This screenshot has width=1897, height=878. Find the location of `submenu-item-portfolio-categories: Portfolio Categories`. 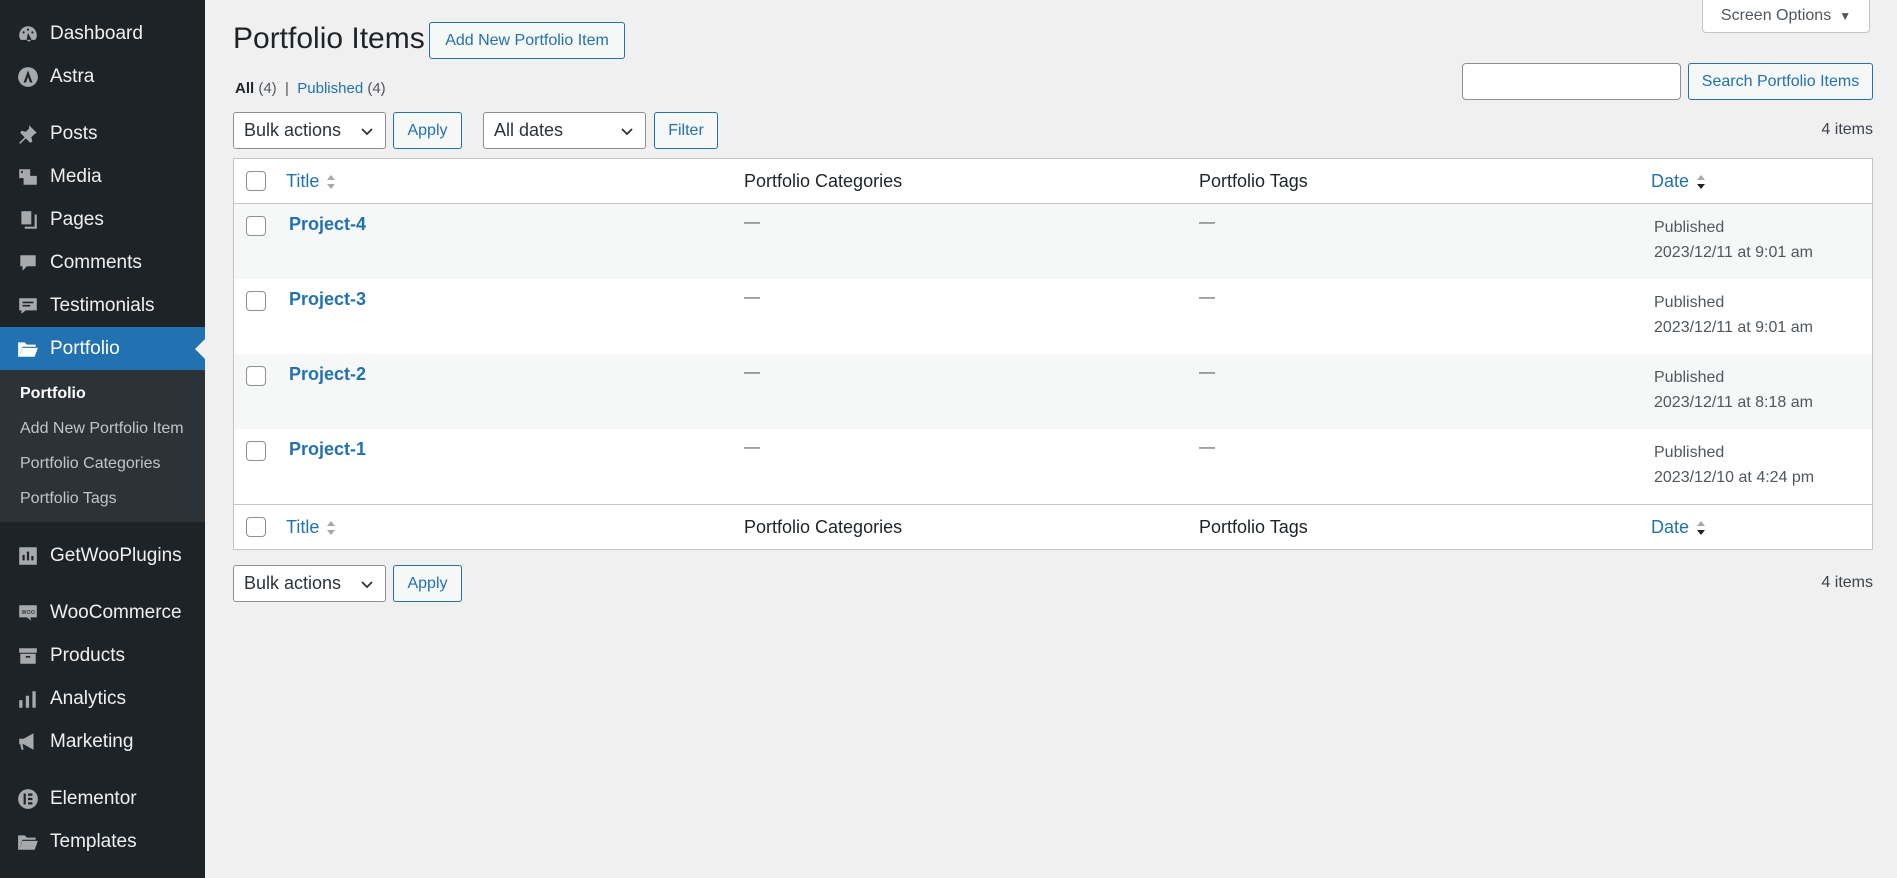

submenu-item-portfolio-categories: Portfolio Categories is located at coordinates (102, 463).